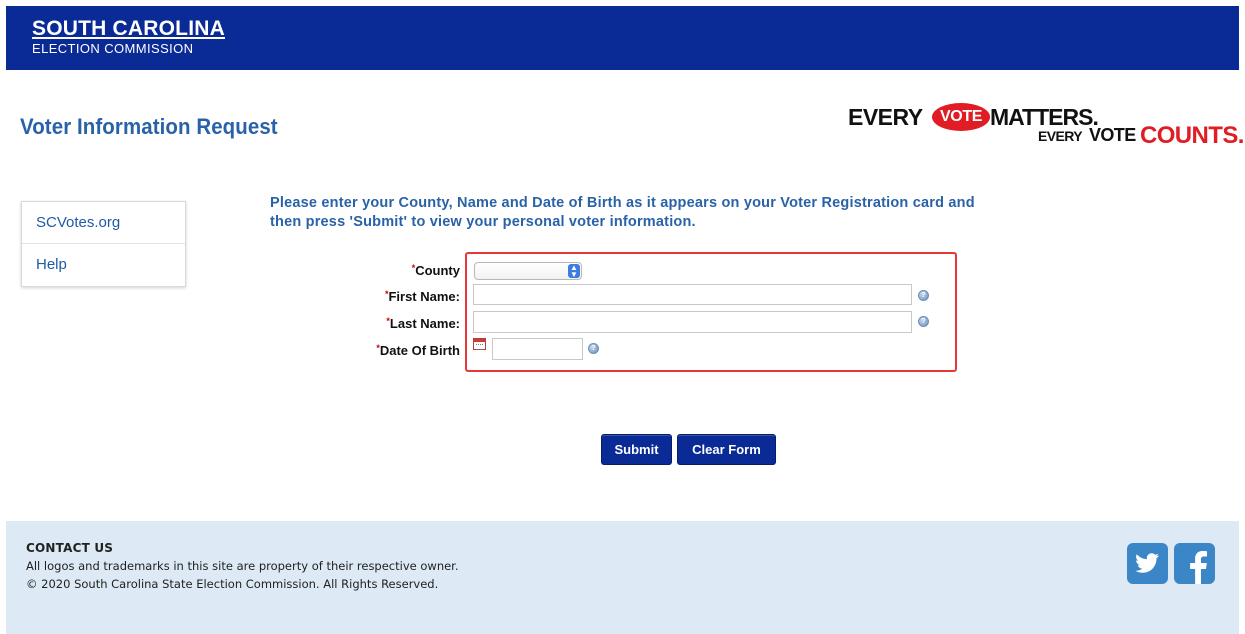 Image resolution: width=1245 pixels, height=634 pixels. I want to click on every-vote-matters-logo: EVERY VOTE MATTERS. EVERY VOTE COUNTS., so click(1046, 126).